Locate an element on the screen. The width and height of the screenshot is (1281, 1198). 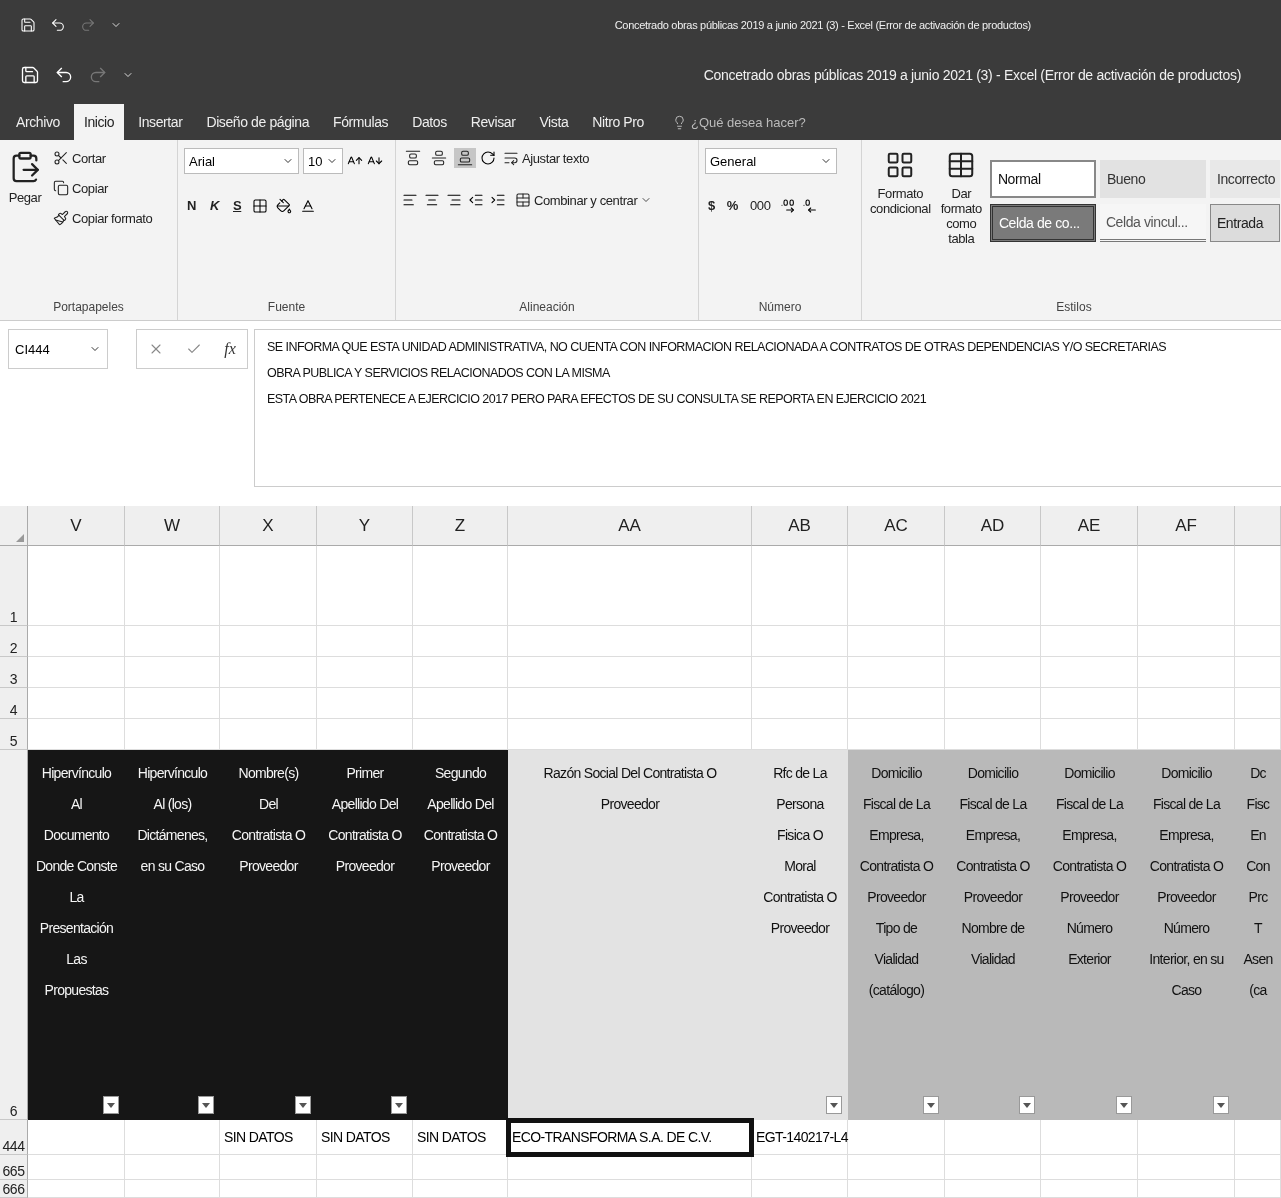
ribbon-tab: Archivo is located at coordinates (38, 122).